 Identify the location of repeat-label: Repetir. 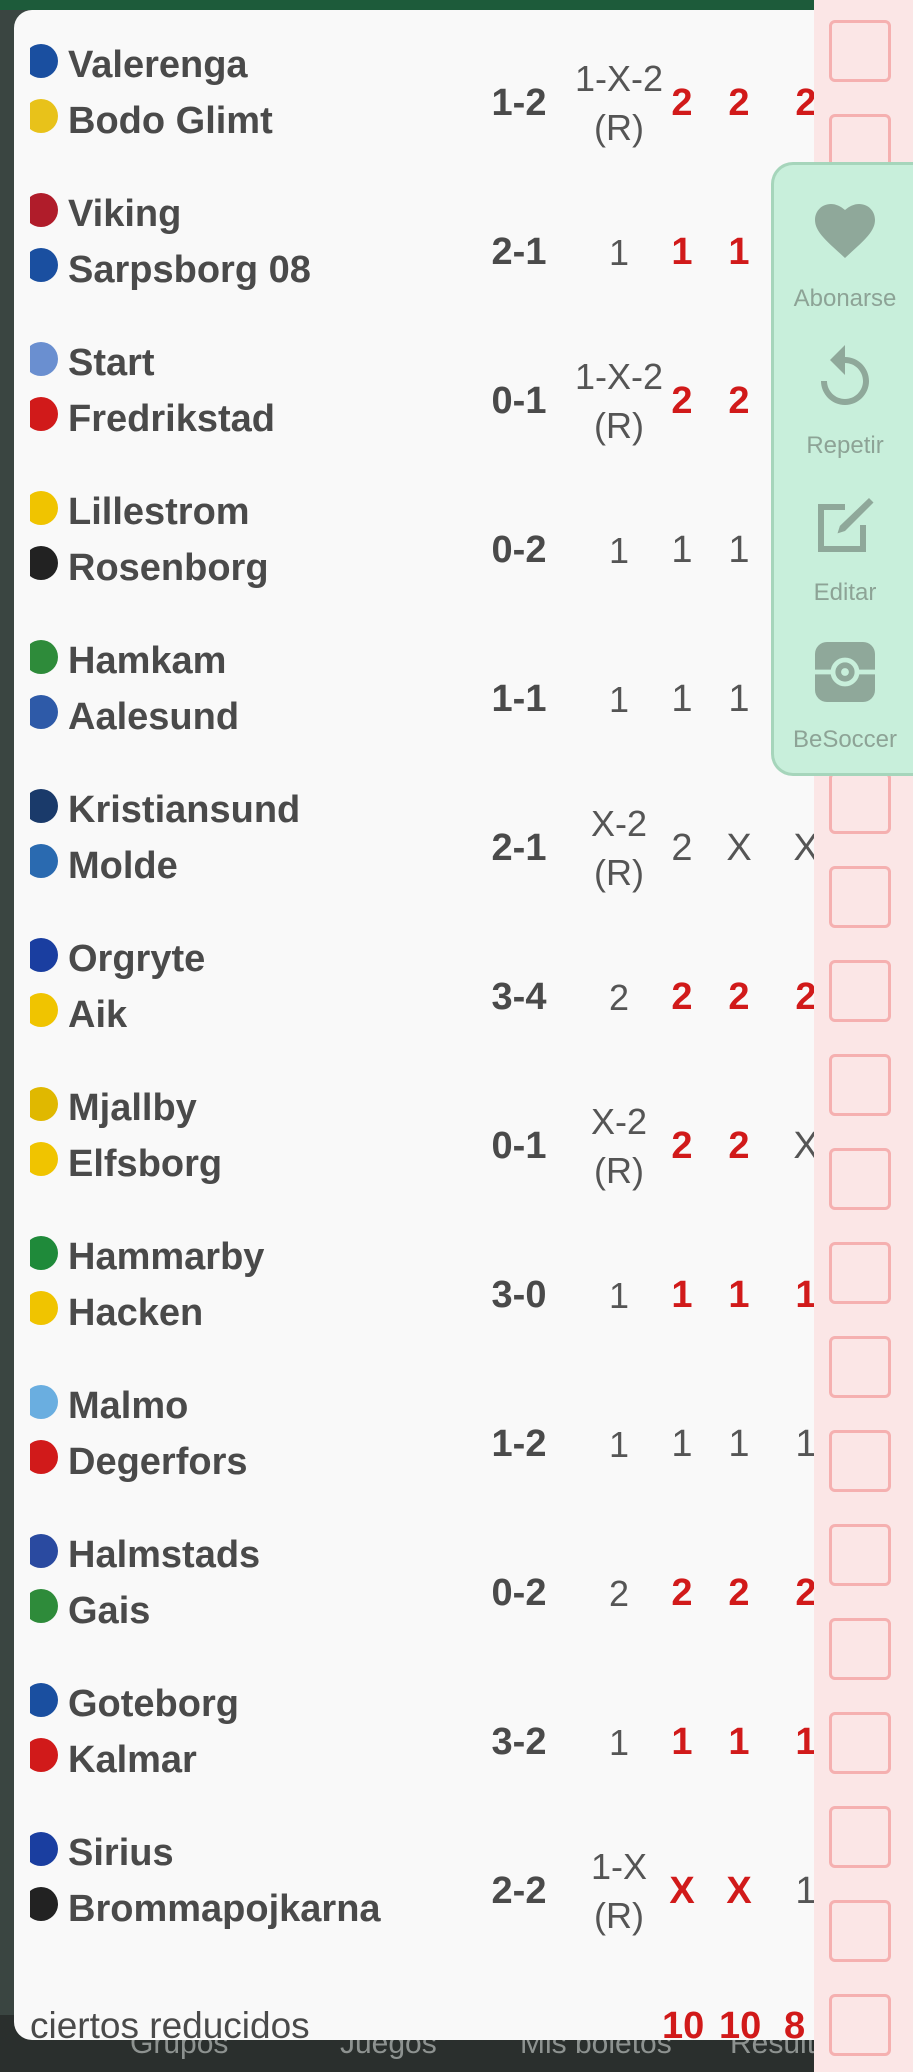
(845, 445).